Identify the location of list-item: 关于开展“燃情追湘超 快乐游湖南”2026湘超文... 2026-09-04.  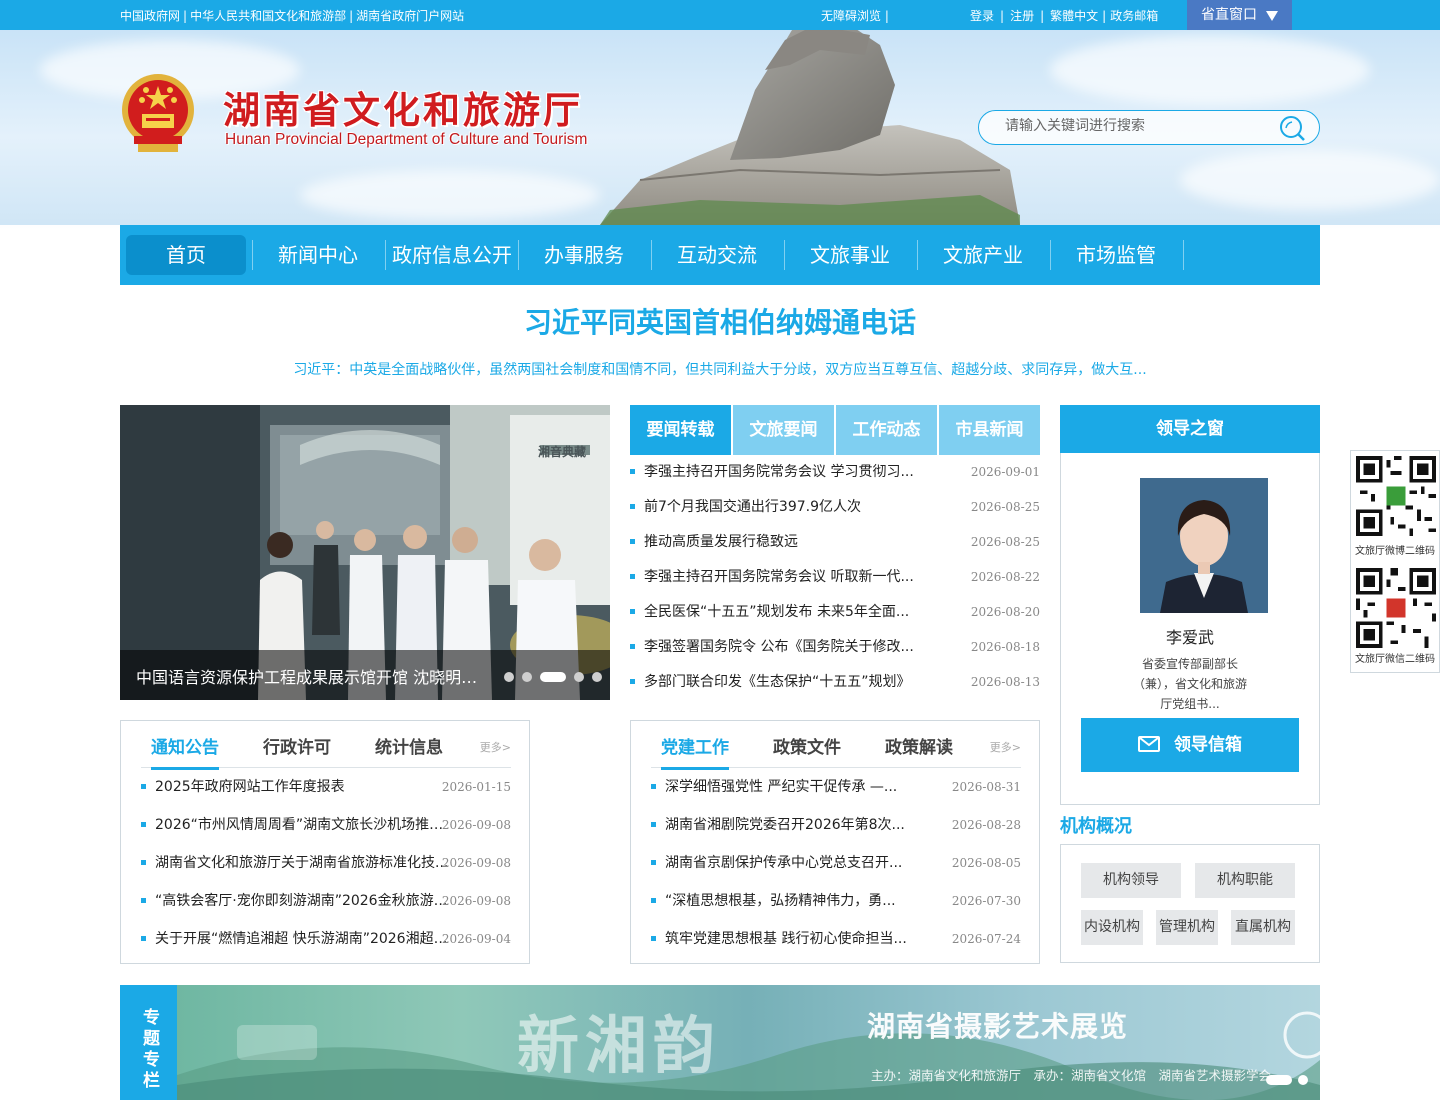
(326, 948).